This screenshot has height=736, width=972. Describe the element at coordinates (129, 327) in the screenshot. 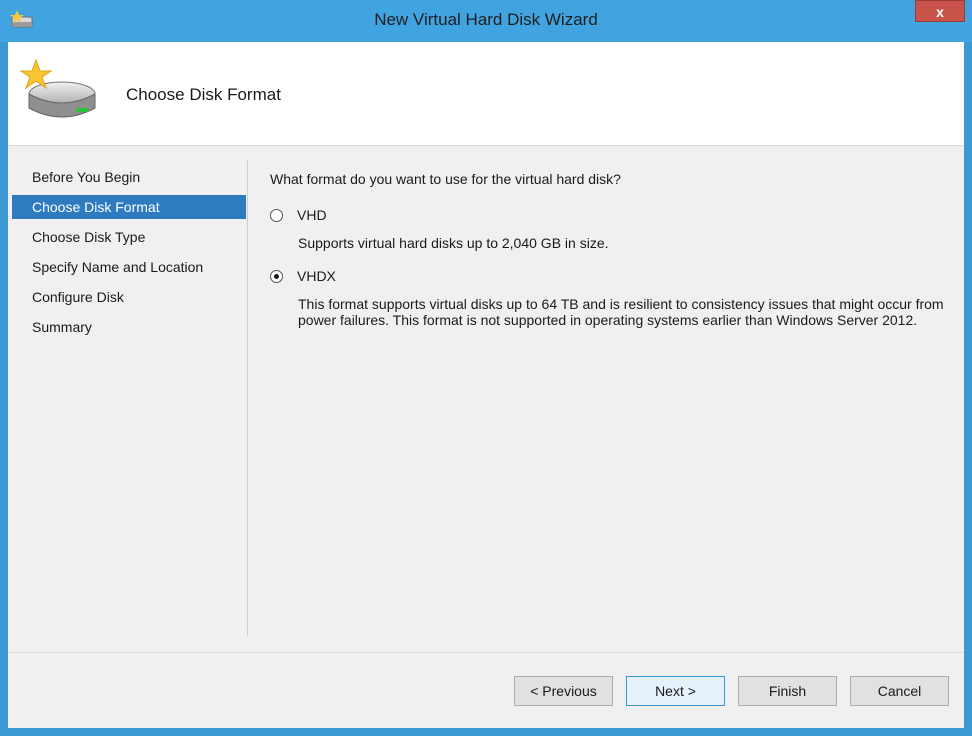

I see `nav-item-summary: Summary` at that location.